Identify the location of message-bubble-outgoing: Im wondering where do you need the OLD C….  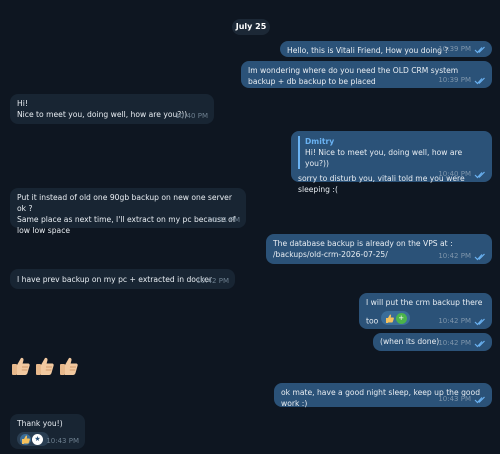
(366, 74).